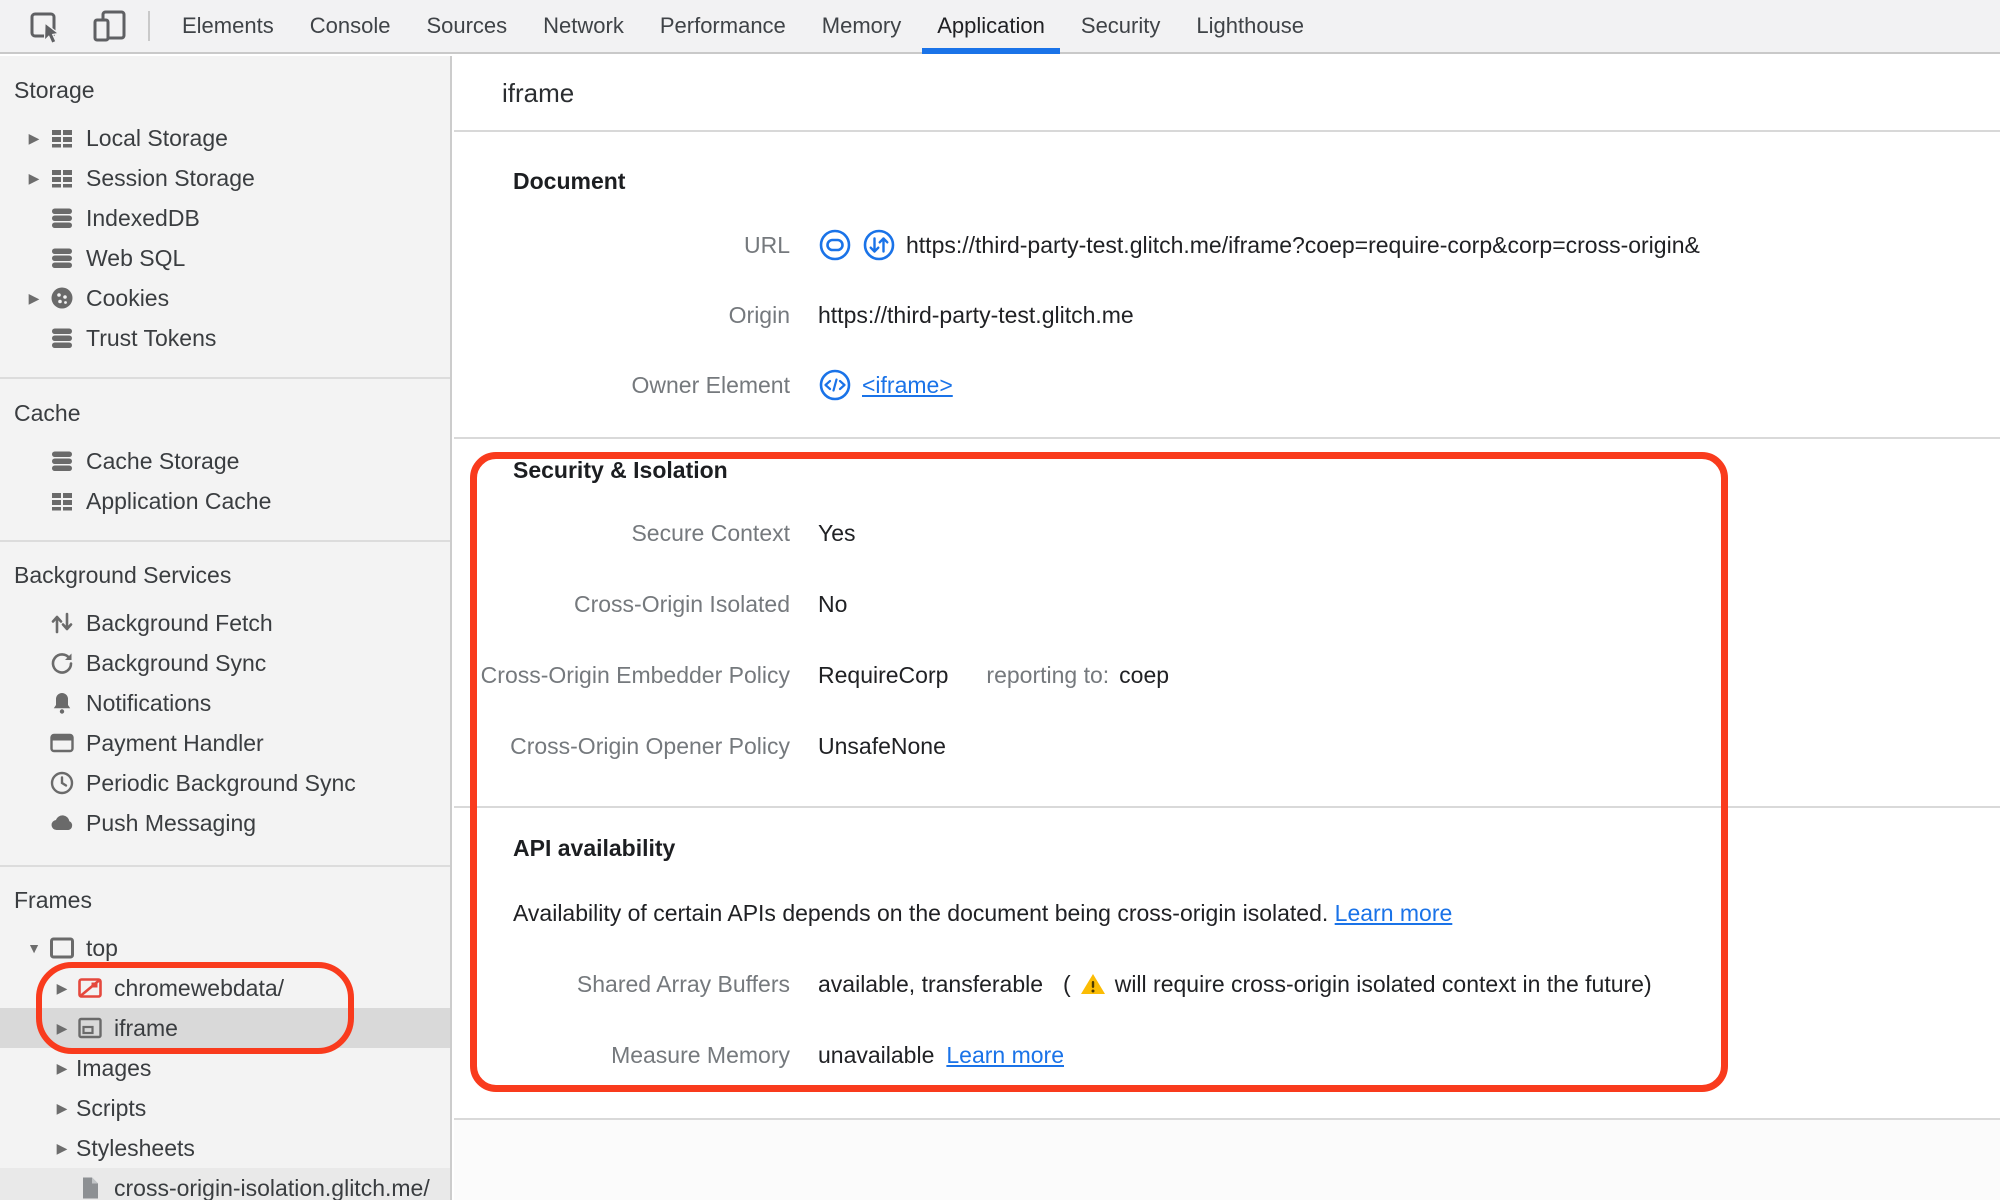  I want to click on page-title: iframe, so click(1227, 94).